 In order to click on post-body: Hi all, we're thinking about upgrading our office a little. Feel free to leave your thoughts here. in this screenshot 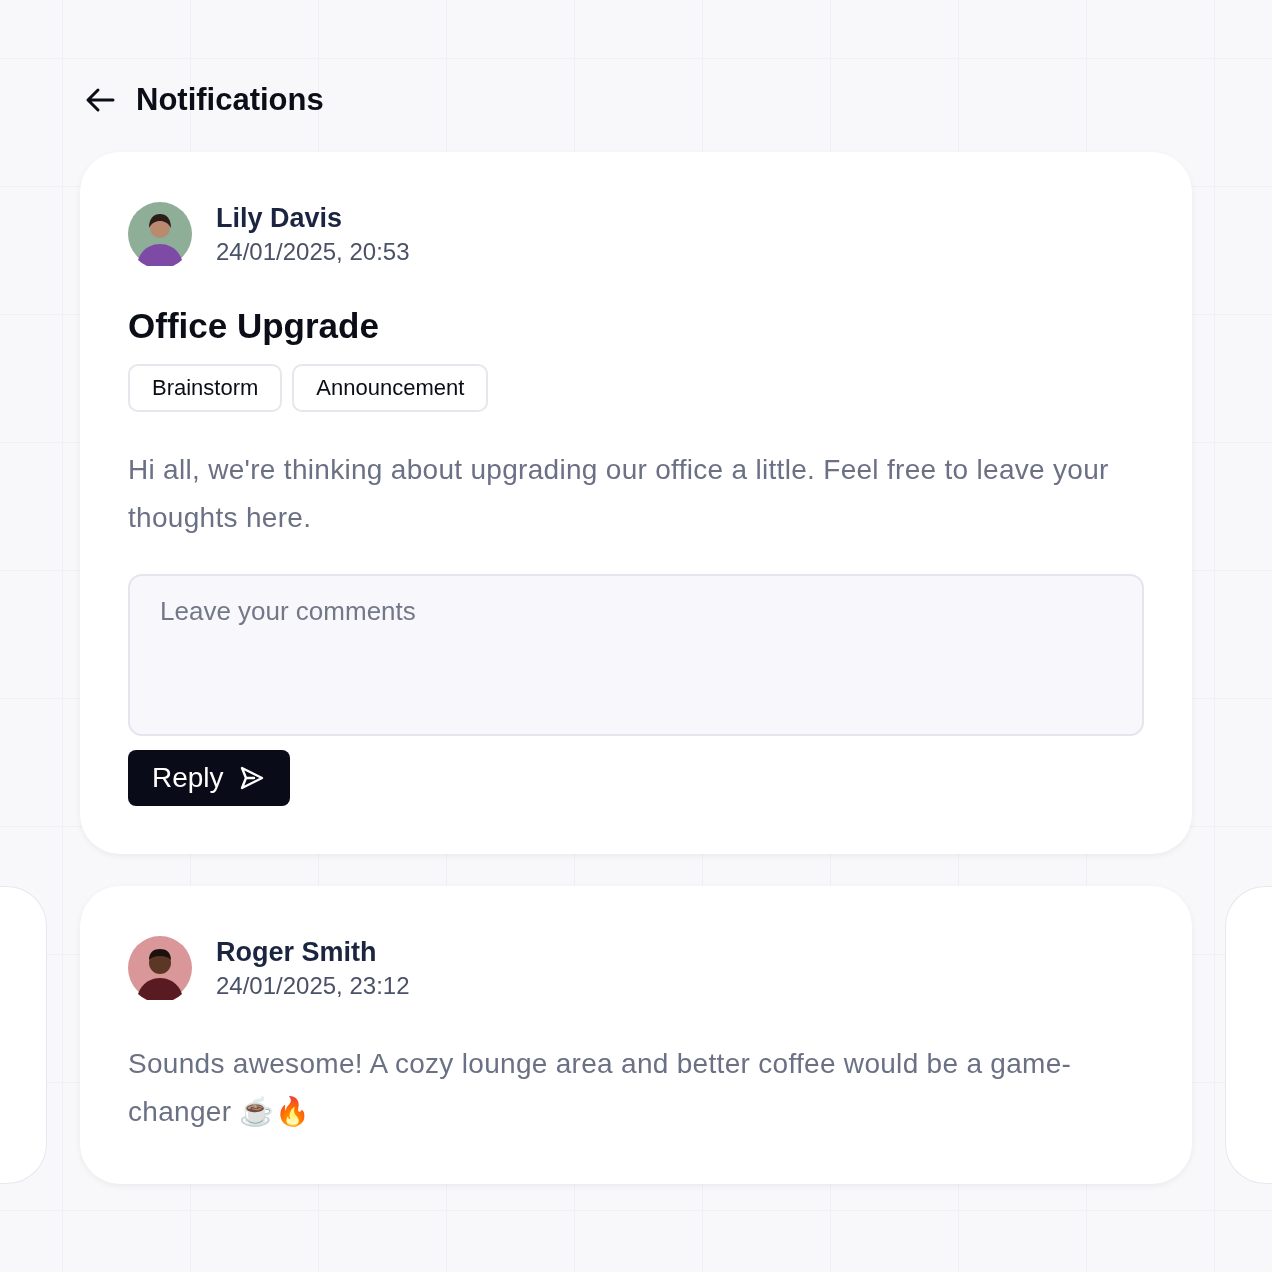, I will do `click(619, 494)`.